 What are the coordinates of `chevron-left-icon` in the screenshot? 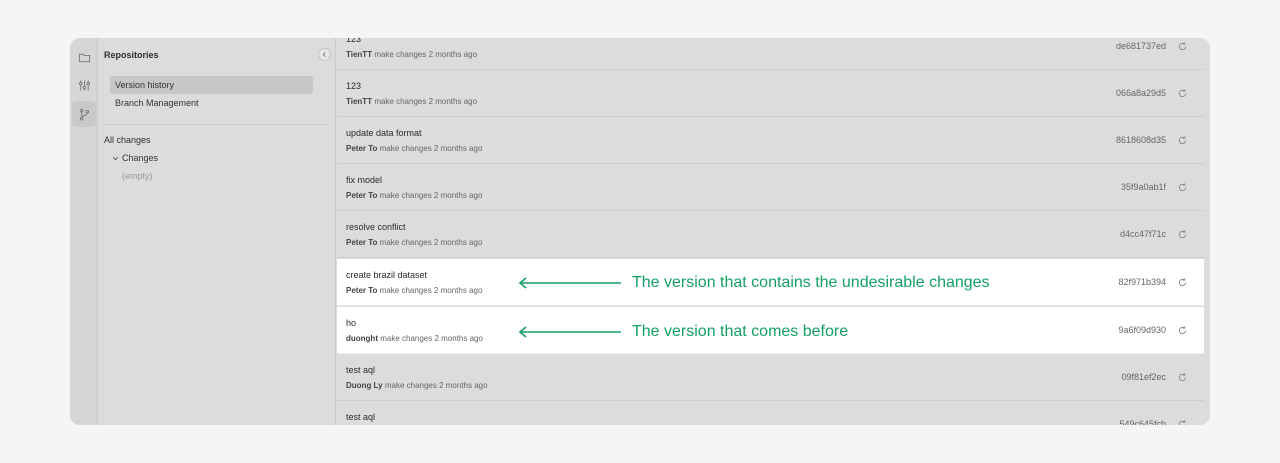 It's located at (324, 54).